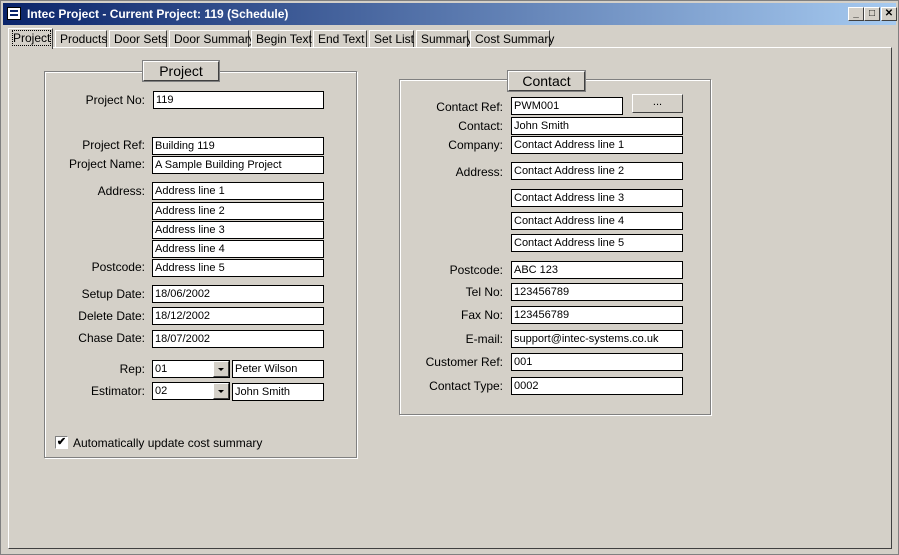  I want to click on customer-ref-label: Customer Ref:, so click(464, 362).